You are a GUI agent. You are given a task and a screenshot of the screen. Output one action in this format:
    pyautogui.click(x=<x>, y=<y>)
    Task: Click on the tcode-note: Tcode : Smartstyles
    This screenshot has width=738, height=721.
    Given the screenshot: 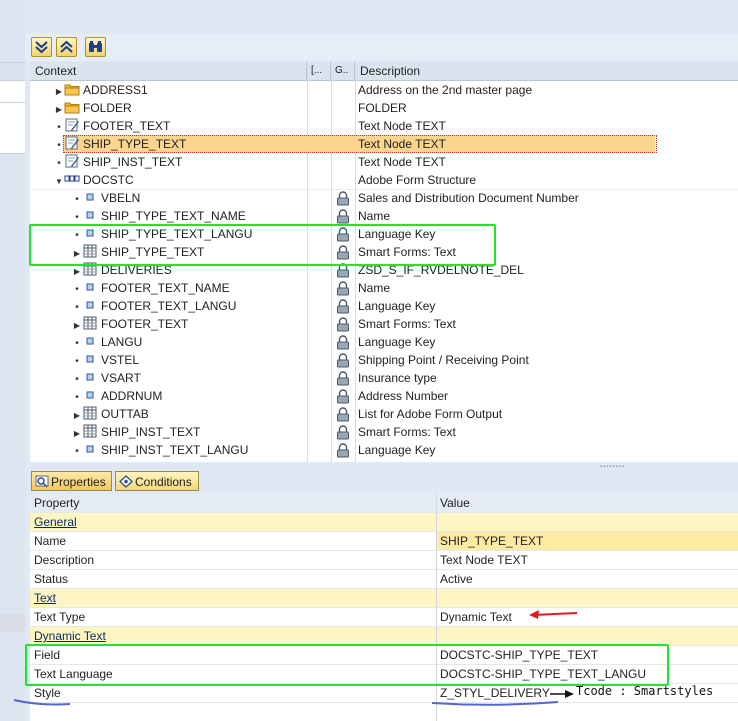 What is the action you would take?
    pyautogui.click(x=645, y=691)
    